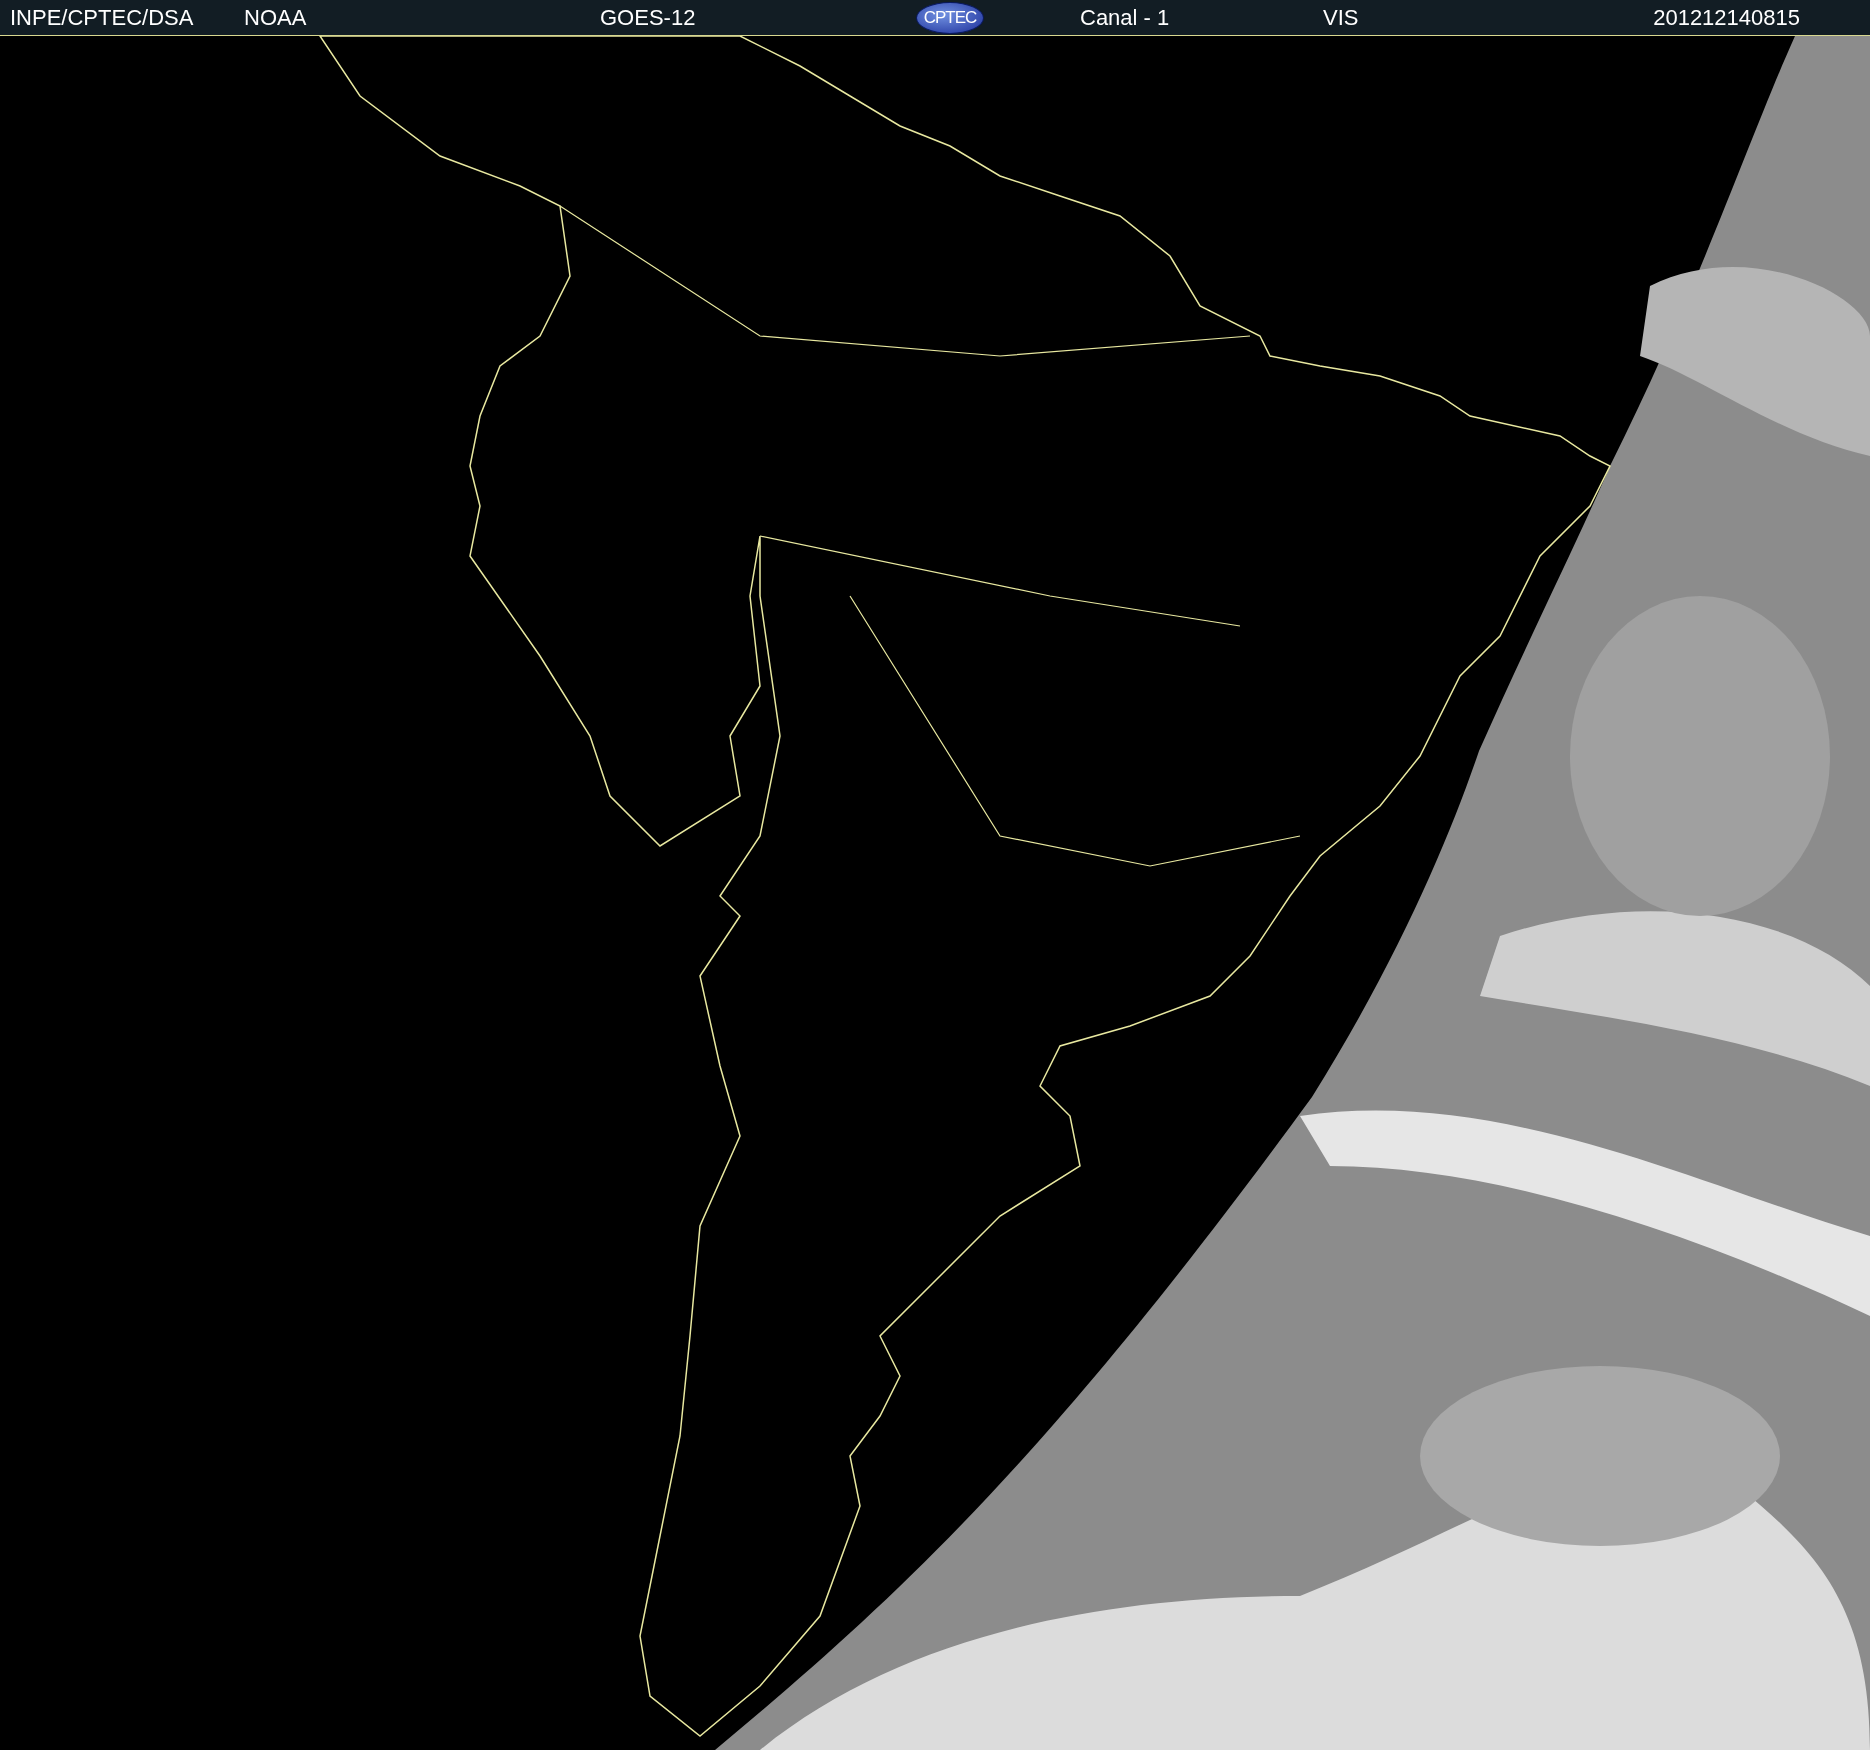  Describe the element at coordinates (275, 17) in the screenshot. I see `header-label: NOAA` at that location.